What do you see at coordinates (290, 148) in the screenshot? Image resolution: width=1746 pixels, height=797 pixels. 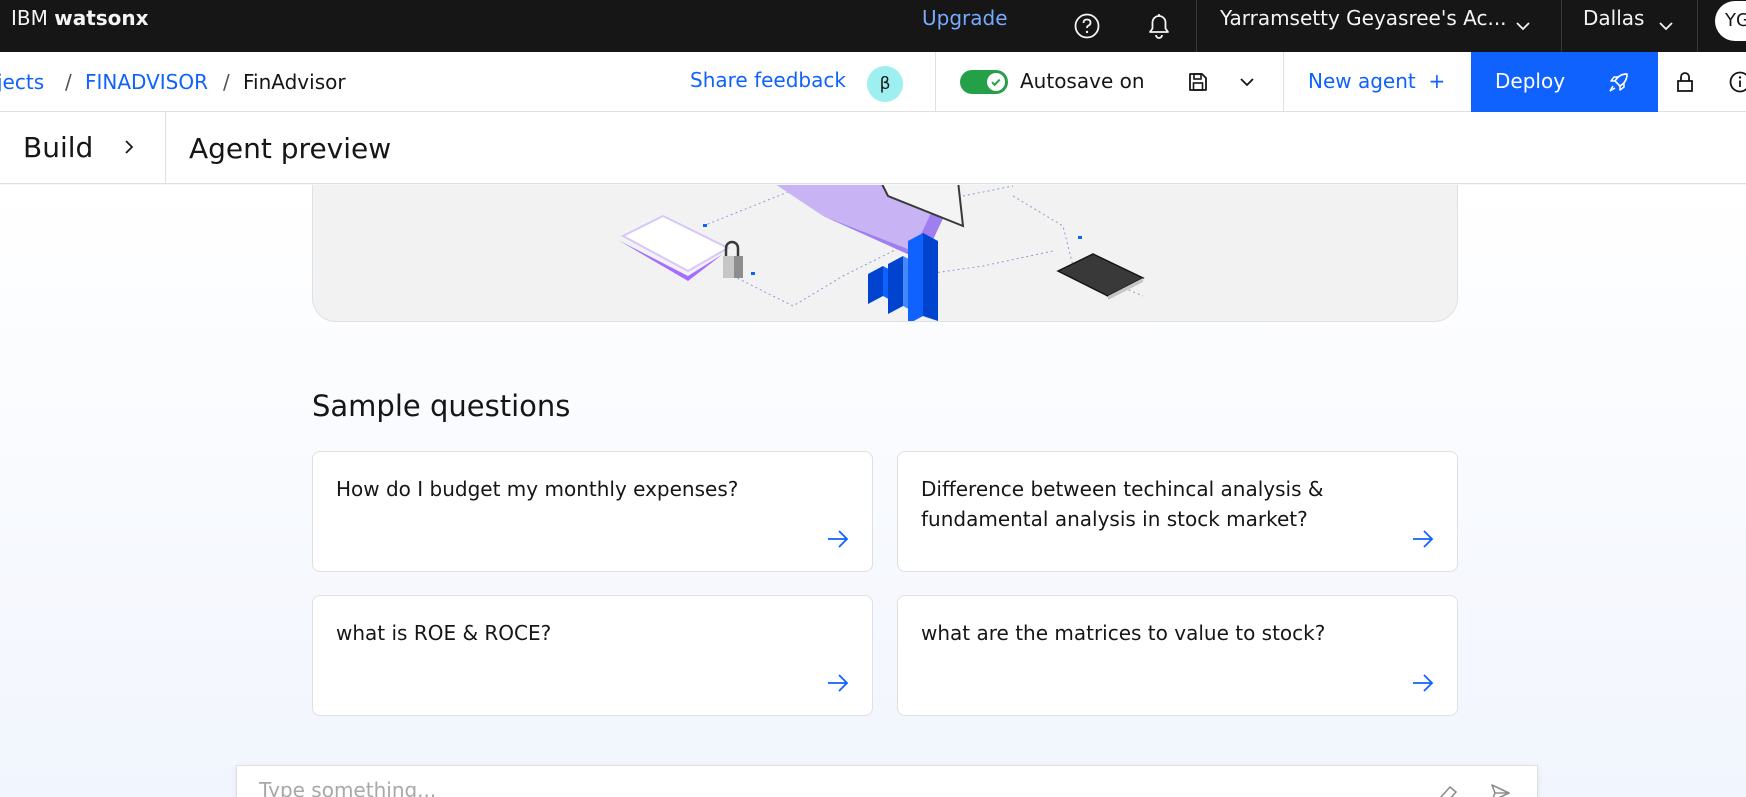 I see `page-title: Agent preview` at bounding box center [290, 148].